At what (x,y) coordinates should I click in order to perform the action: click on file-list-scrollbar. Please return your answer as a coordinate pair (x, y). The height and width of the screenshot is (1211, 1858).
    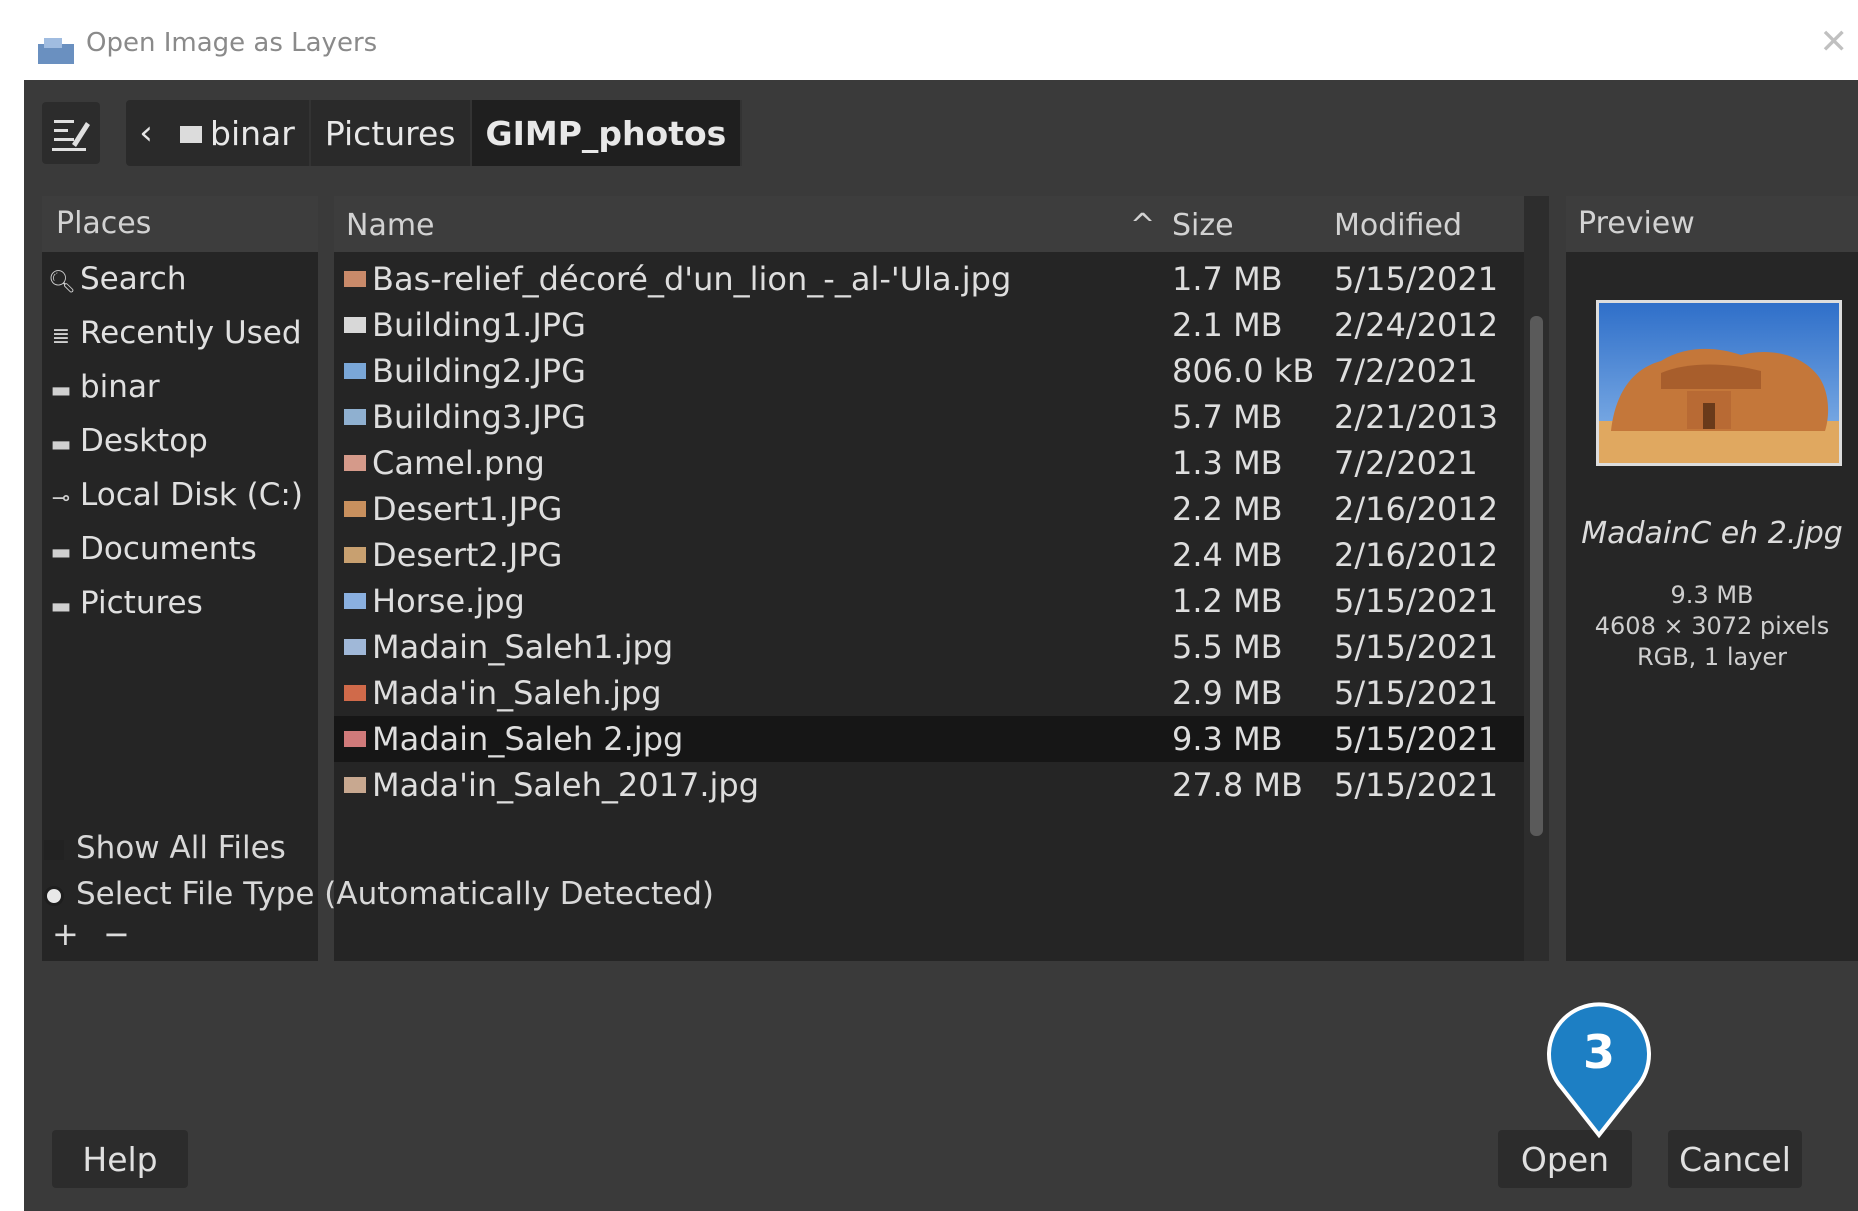
    Looking at the image, I should click on (1536, 578).